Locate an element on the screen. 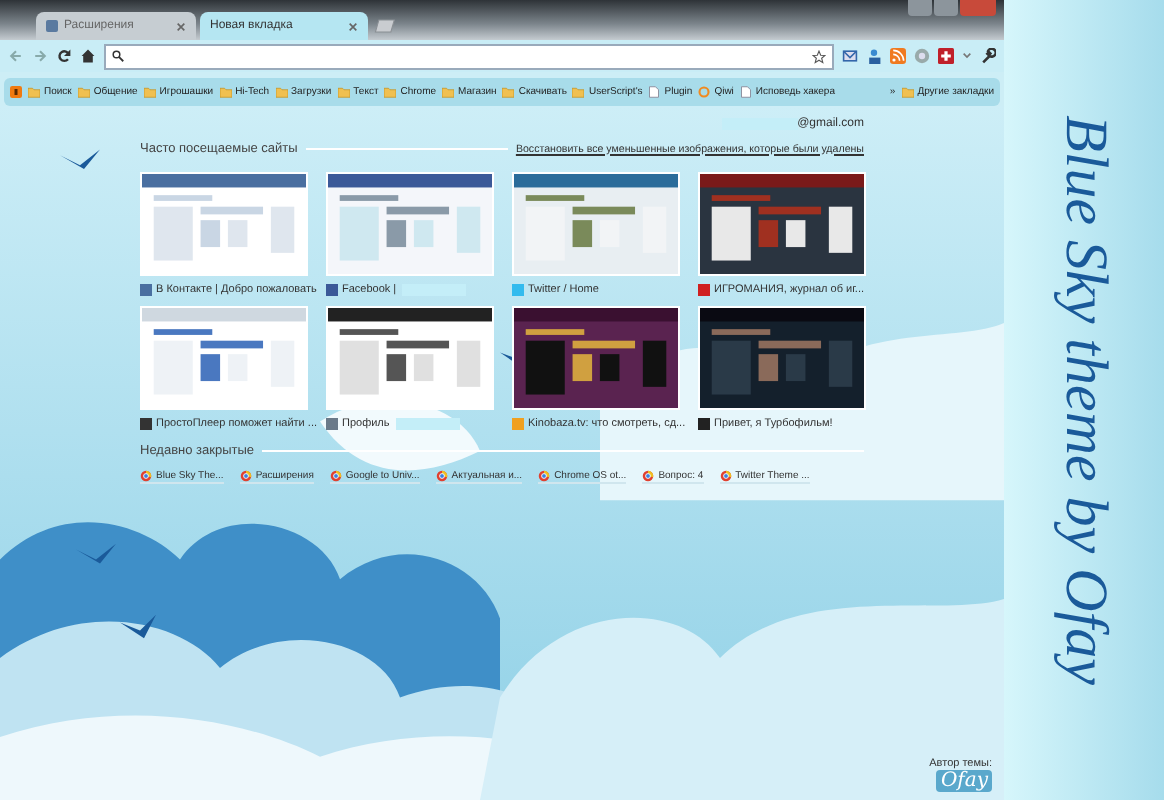 The width and height of the screenshot is (1164, 800). home-icon is located at coordinates (88, 56).